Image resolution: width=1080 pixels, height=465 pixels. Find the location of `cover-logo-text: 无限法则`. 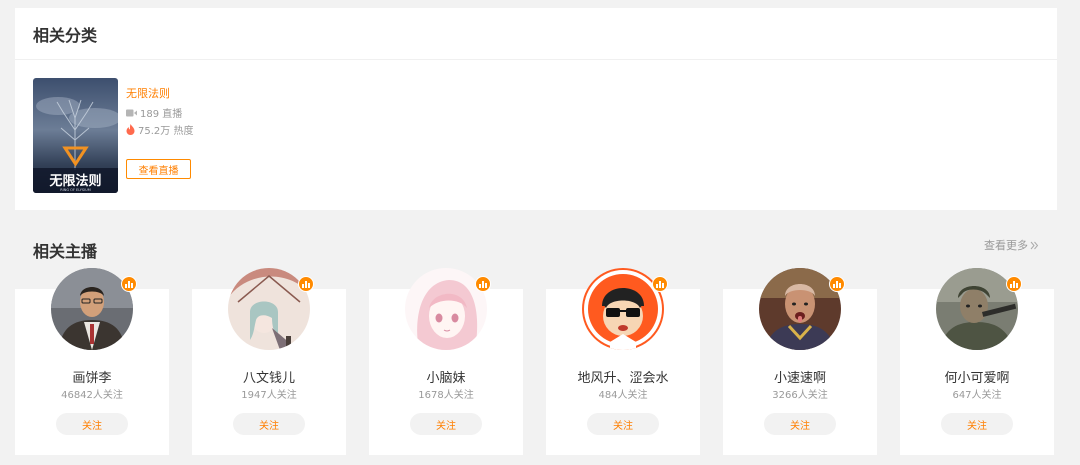

cover-logo-text: 无限法则 is located at coordinates (74, 181).